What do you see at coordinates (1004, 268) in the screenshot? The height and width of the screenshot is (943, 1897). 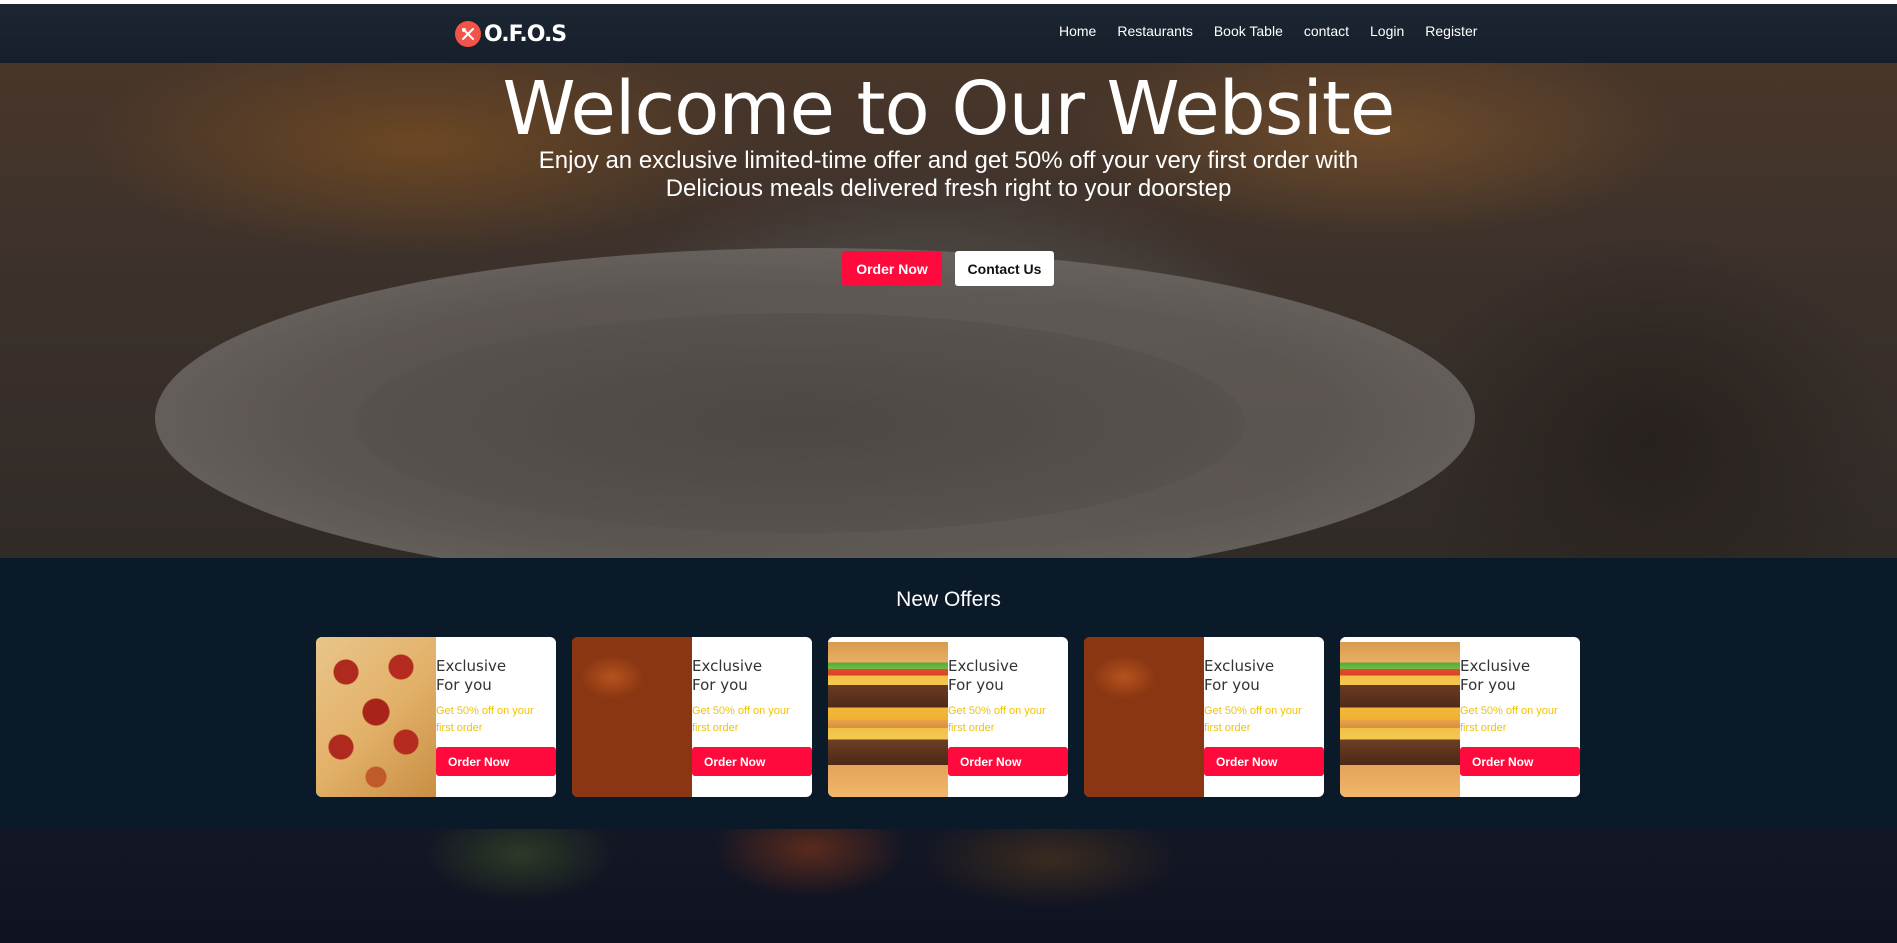 I see `hero-contact-us-button: Contact Us` at bounding box center [1004, 268].